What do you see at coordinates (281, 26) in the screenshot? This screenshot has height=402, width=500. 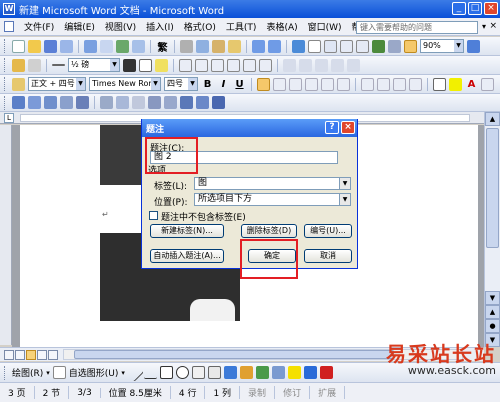 I see `menu-table: 表格(A)` at bounding box center [281, 26].